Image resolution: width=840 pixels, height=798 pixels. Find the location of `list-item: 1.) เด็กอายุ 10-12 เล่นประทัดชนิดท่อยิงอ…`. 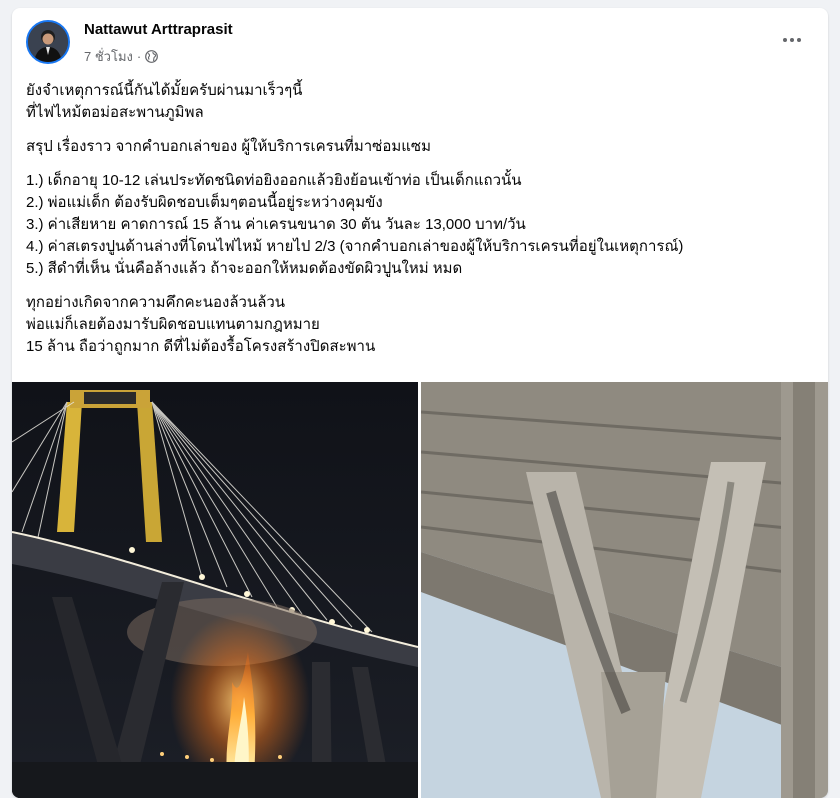

list-item: 1.) เด็กอายุ 10-12 เล่นประทัดชนิดท่อยิงอ… is located at coordinates (274, 180).